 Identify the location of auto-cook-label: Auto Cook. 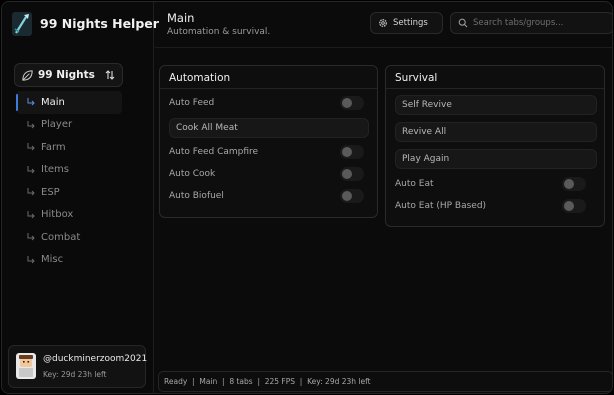
(192, 174).